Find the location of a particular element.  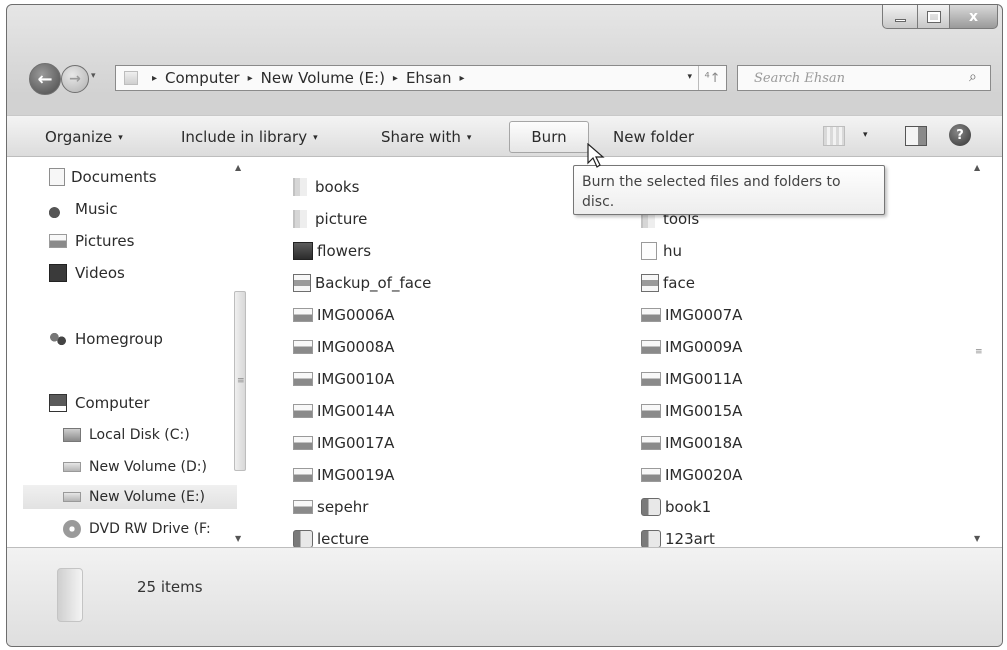

file-item-img0017a: IMG0017A is located at coordinates (343, 443).